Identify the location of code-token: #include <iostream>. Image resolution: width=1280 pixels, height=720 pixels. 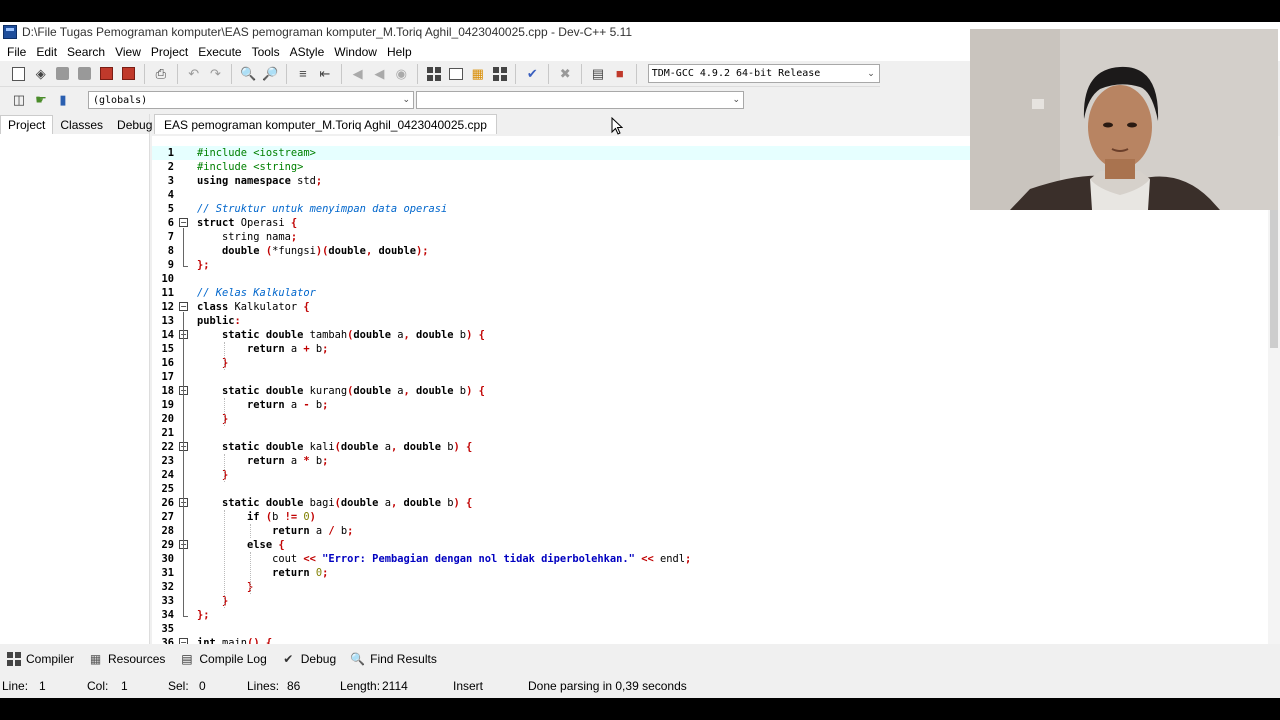
(256, 153).